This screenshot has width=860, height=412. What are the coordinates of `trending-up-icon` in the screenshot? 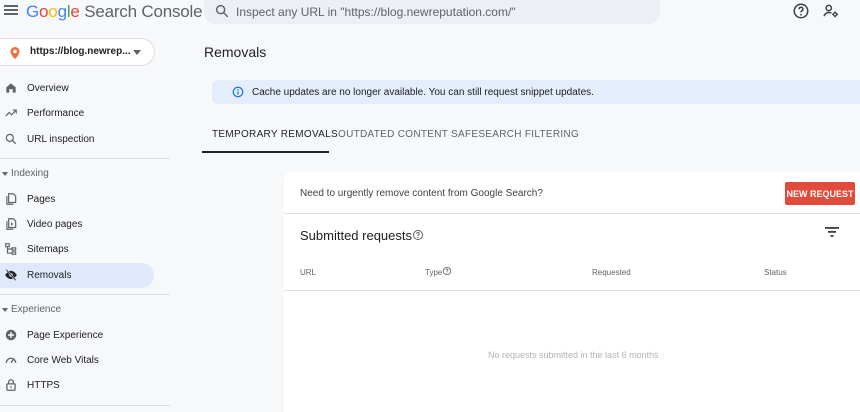 It's located at (11, 113).